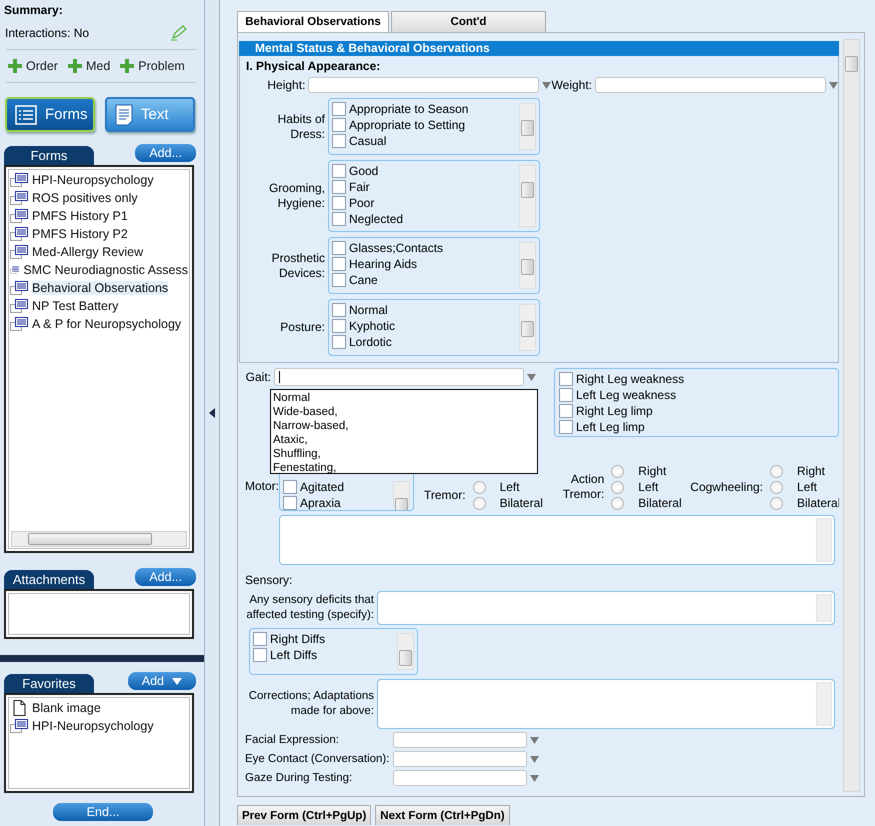  What do you see at coordinates (87, 66) in the screenshot?
I see `add-link: Med` at bounding box center [87, 66].